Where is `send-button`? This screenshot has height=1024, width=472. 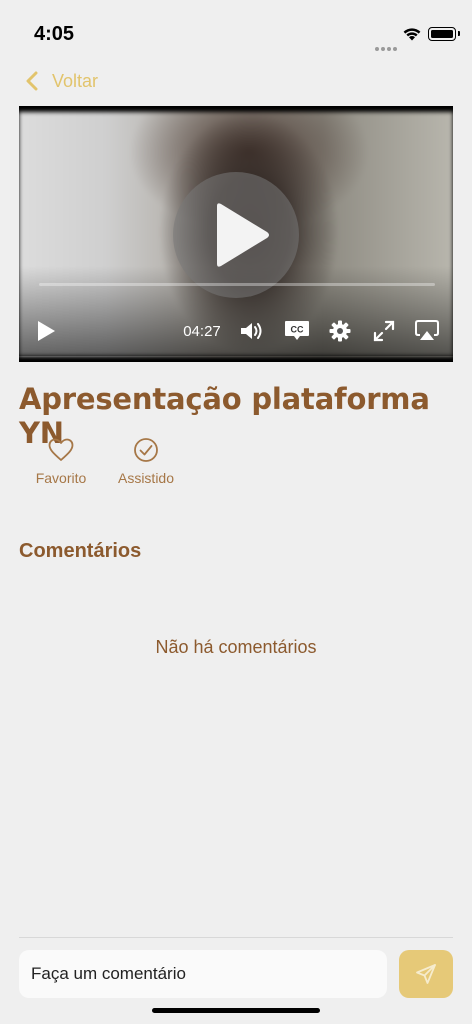 send-button is located at coordinates (426, 974).